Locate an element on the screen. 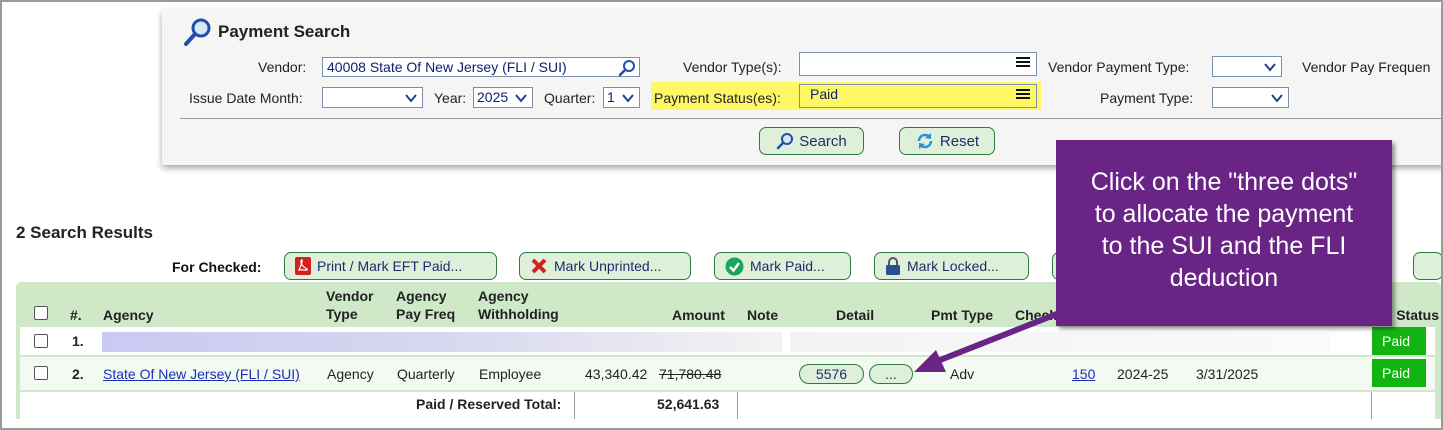 This screenshot has height=430, width=1443. callout-line: to the SUI and the FLI is located at coordinates (1224, 246).